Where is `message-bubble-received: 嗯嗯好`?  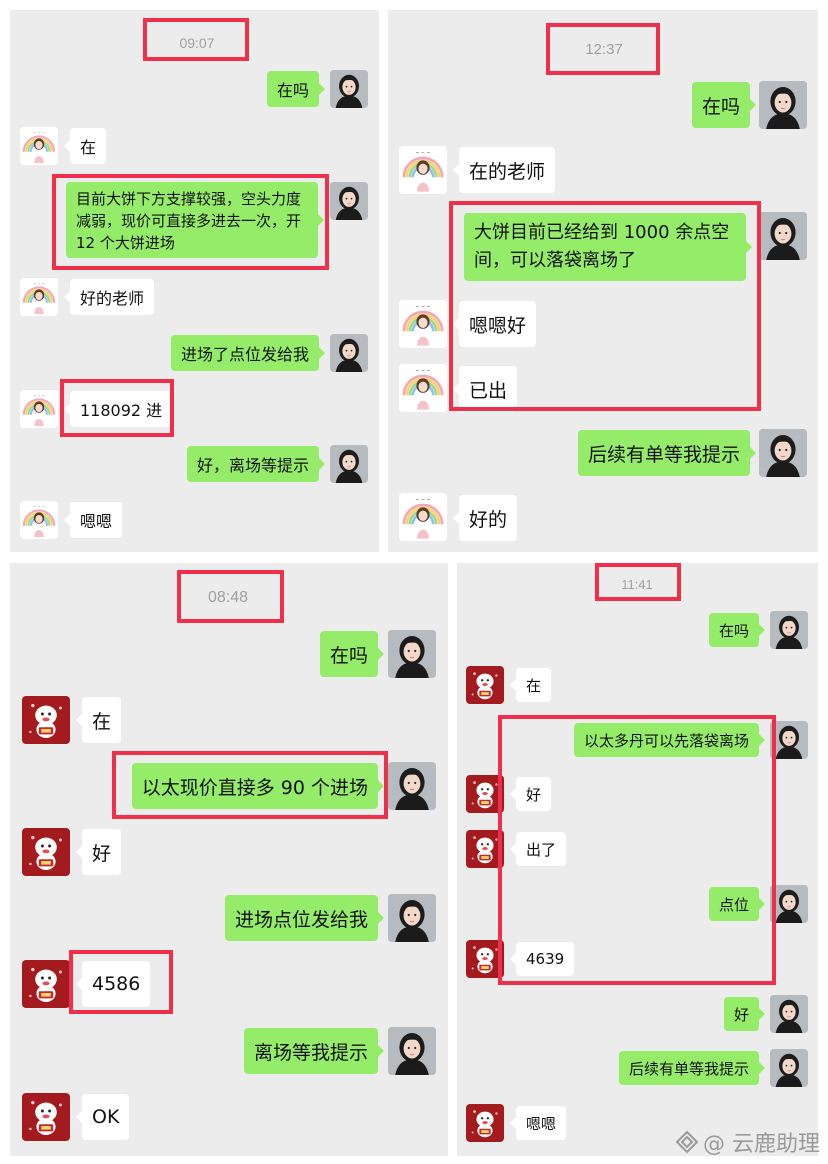
message-bubble-received: 嗯嗯好 is located at coordinates (494, 324).